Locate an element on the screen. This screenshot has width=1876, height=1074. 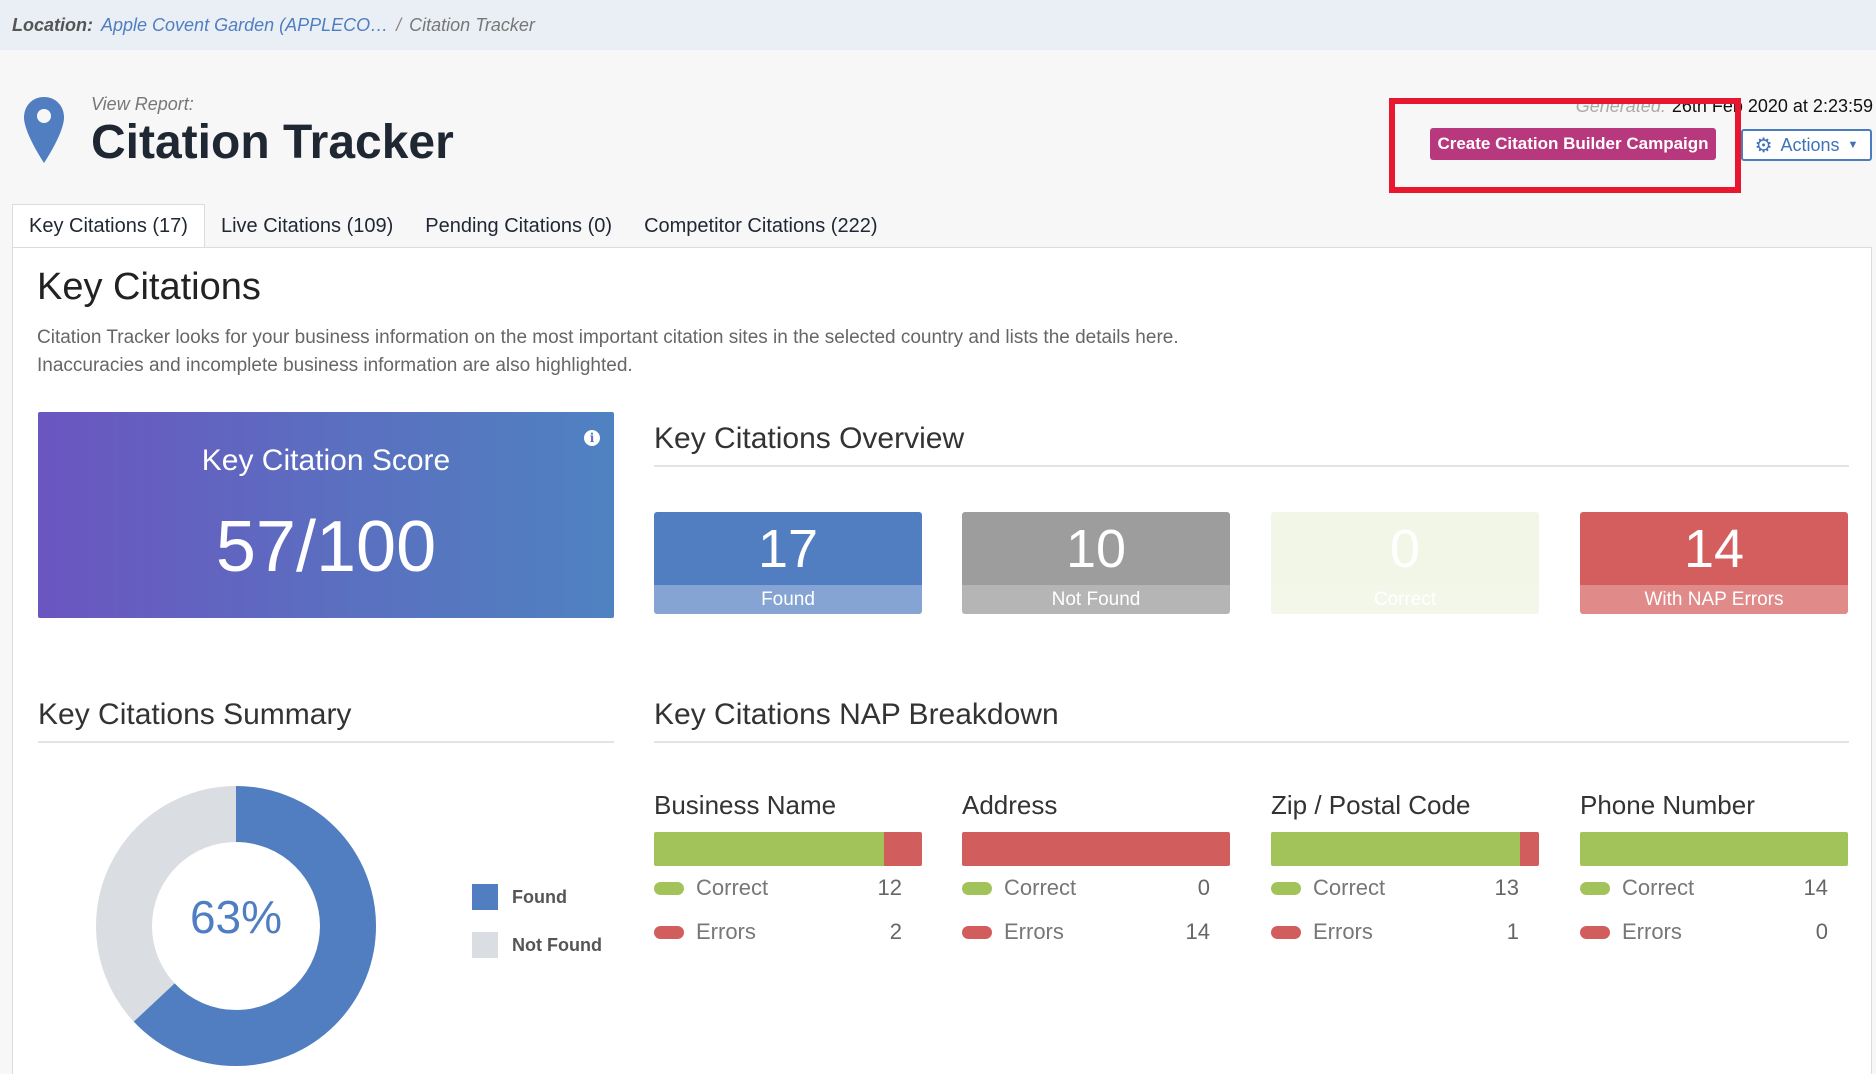
nap-column-title: Business Name is located at coordinates (745, 805).